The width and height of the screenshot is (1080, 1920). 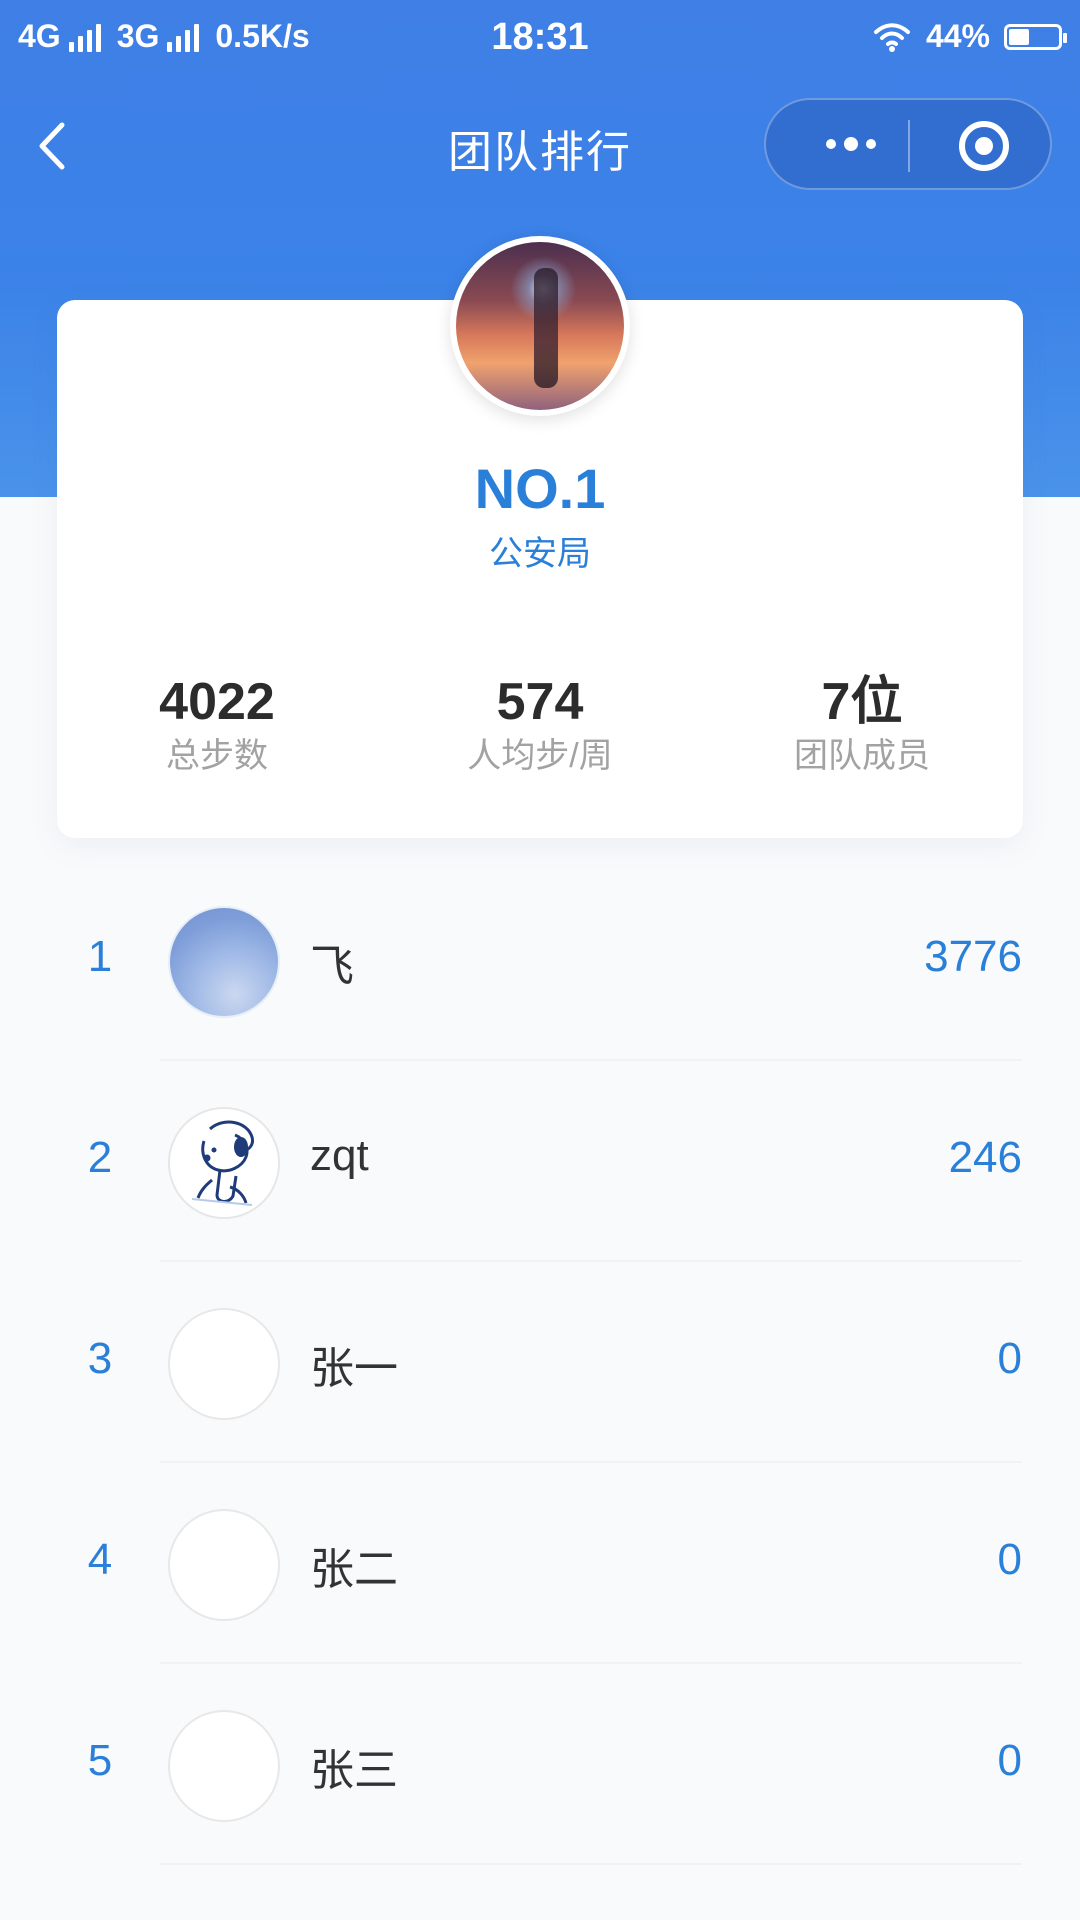 I want to click on more-button, so click(x=851, y=144).